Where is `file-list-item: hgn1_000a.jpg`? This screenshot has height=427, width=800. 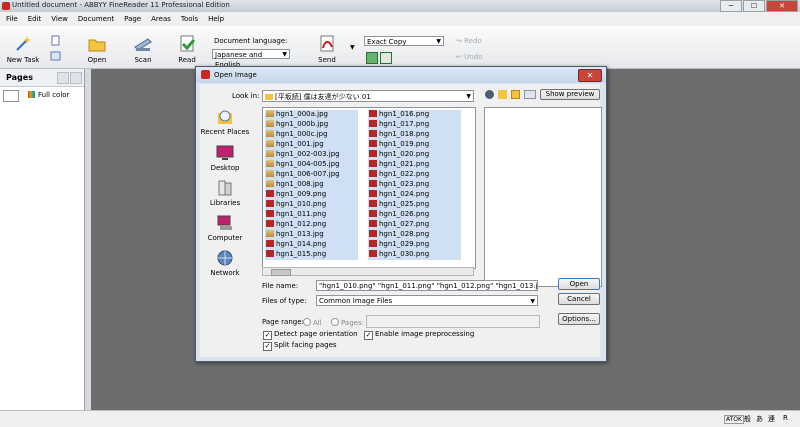
file-list-item: hgn1_000a.jpg is located at coordinates (311, 115).